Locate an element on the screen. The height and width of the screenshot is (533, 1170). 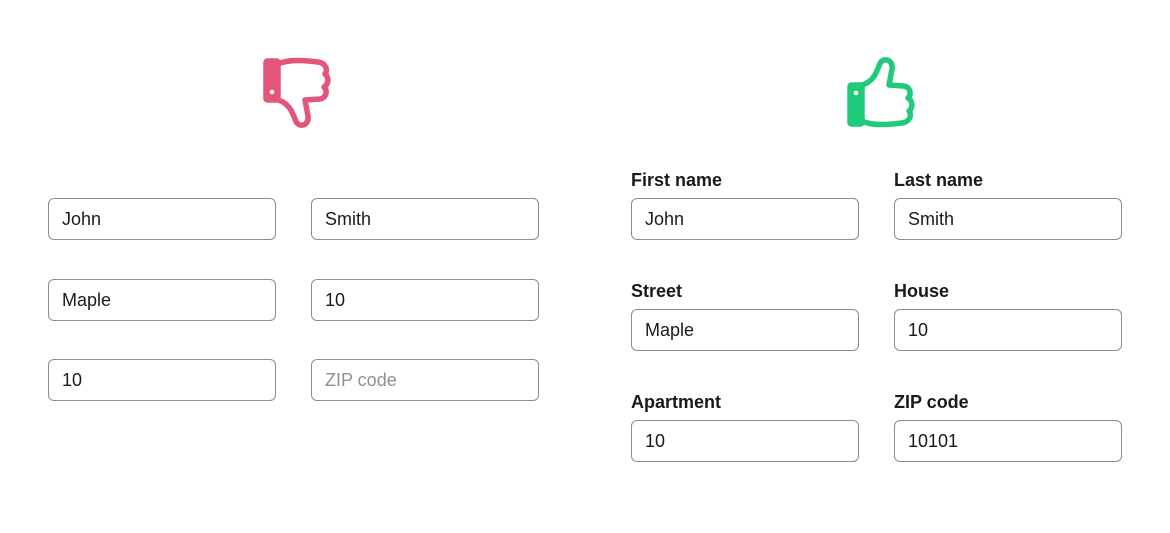
house-field is located at coordinates (1008, 330).